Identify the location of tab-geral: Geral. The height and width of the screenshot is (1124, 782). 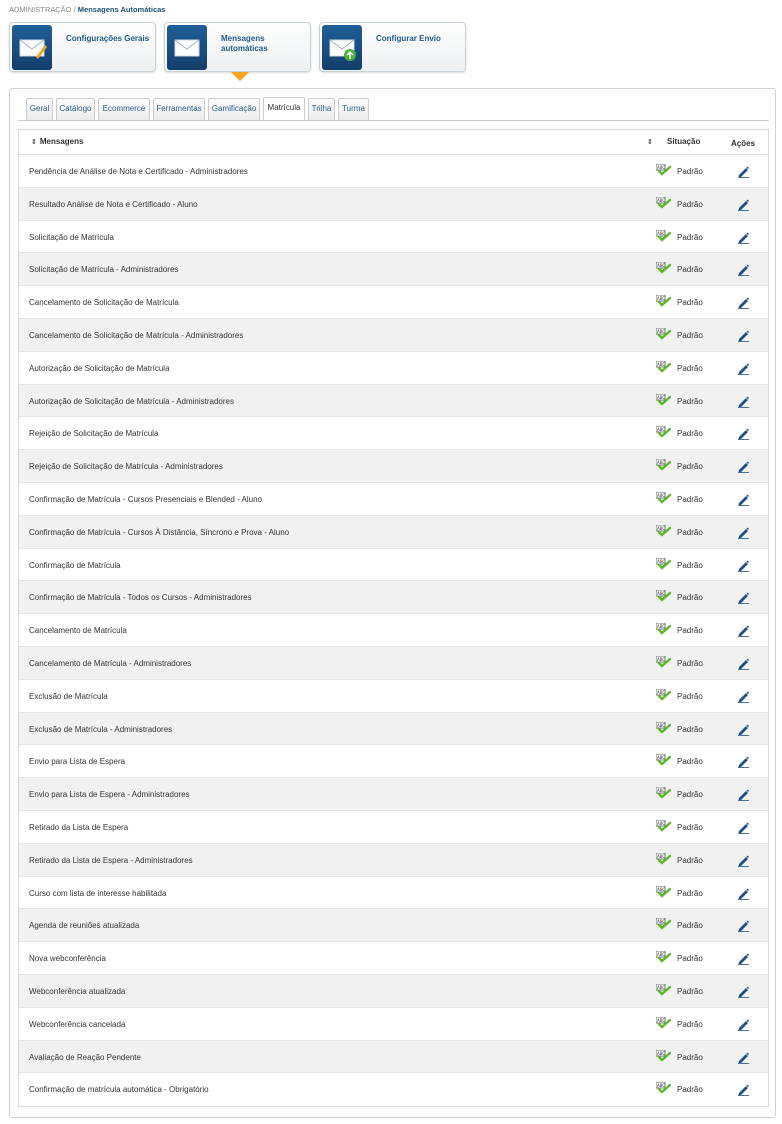
(39, 109).